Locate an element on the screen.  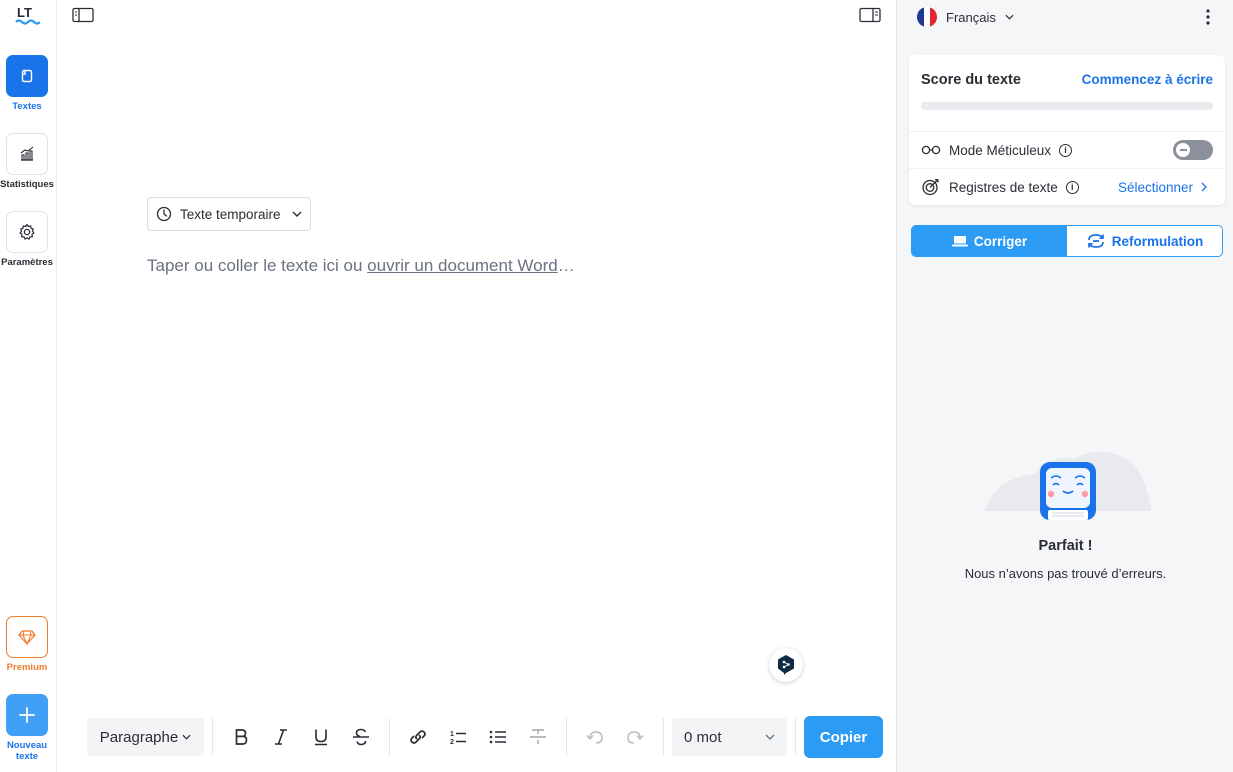
bold-button is located at coordinates (241, 737).